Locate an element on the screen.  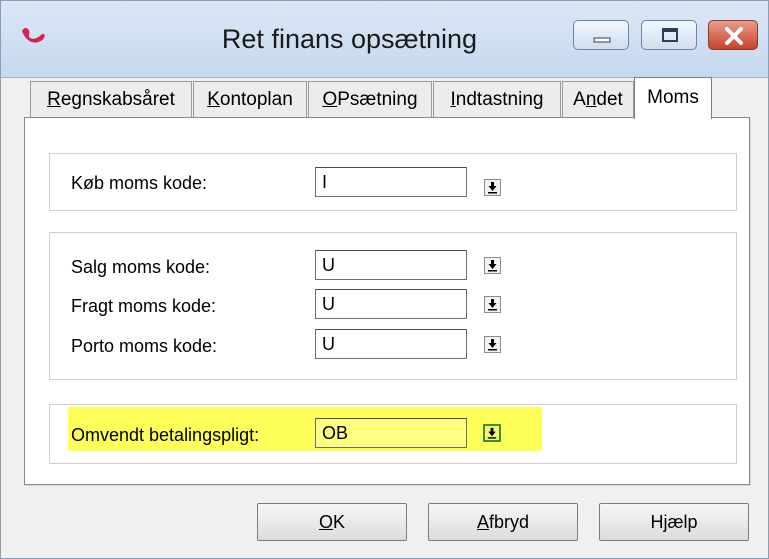
minimize-icon is located at coordinates (602, 40).